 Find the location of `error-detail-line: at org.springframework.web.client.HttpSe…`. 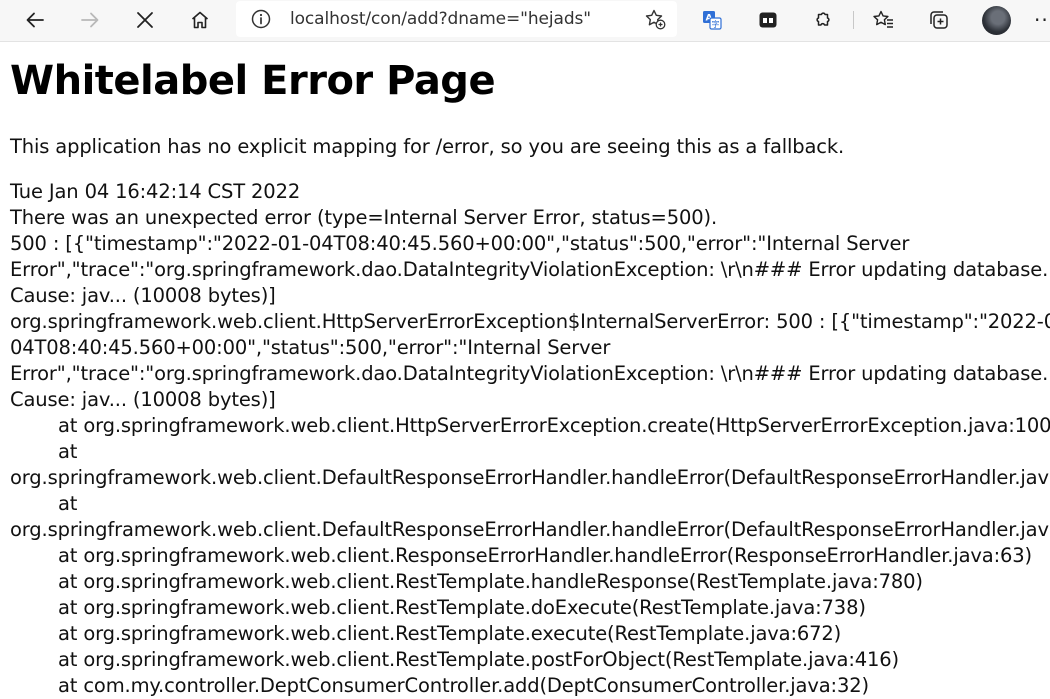

error-detail-line: at org.springframework.web.client.HttpSe… is located at coordinates (554, 425).